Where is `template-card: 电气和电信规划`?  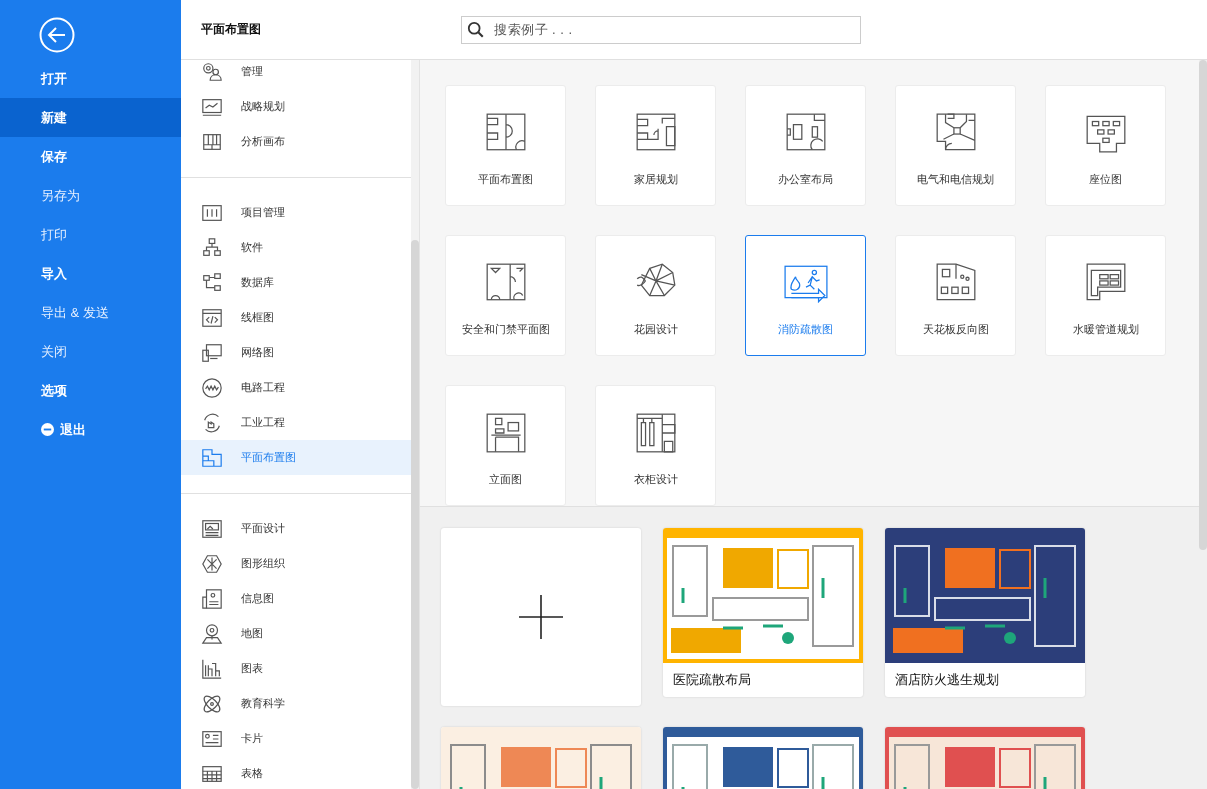 template-card: 电气和电信规划 is located at coordinates (955, 145).